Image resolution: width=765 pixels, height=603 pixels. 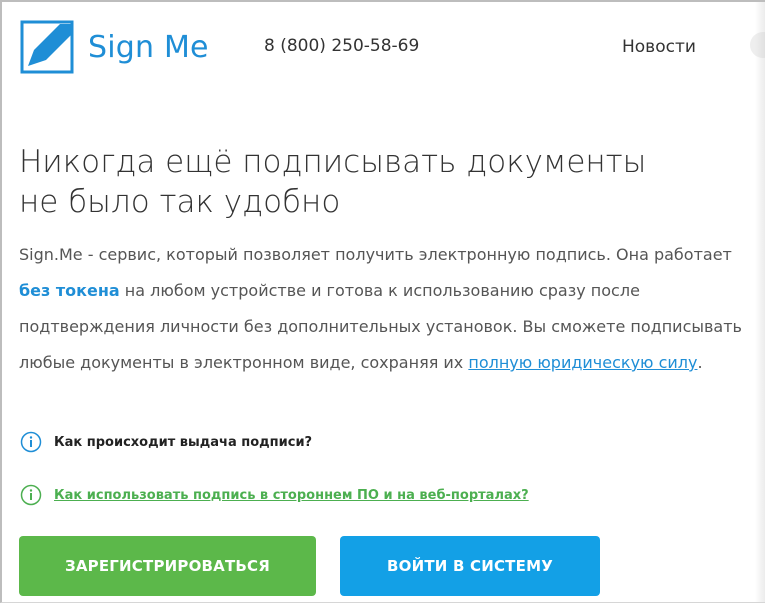 What do you see at coordinates (167, 566) in the screenshot?
I see `register-button: ЗАРЕГИСТРИРОВАТЬСЯ` at bounding box center [167, 566].